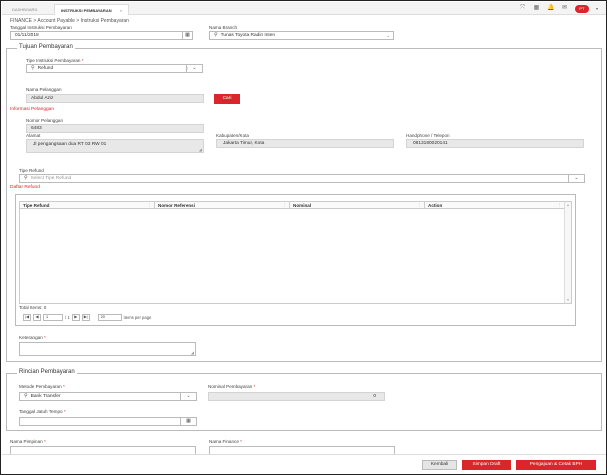 Image resolution: width=607 pixels, height=475 pixels. I want to click on page-input: 1, so click(53, 317).